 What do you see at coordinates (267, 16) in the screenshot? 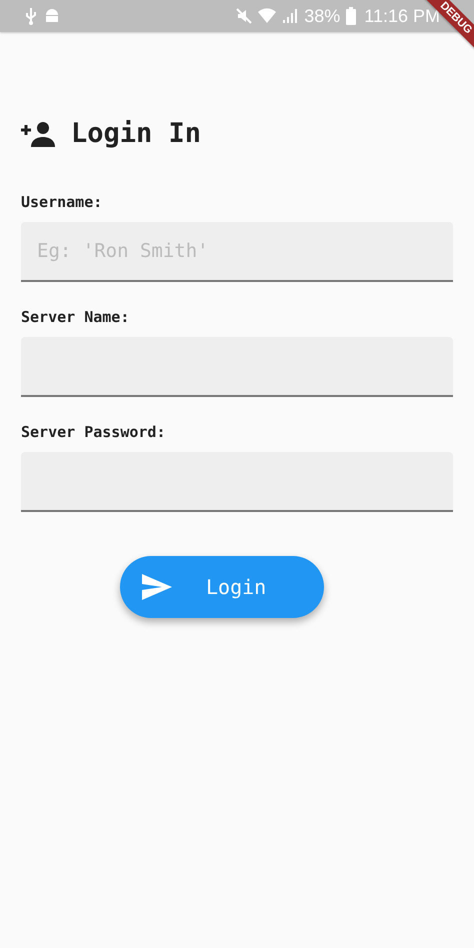
I see `wifi-icon` at bounding box center [267, 16].